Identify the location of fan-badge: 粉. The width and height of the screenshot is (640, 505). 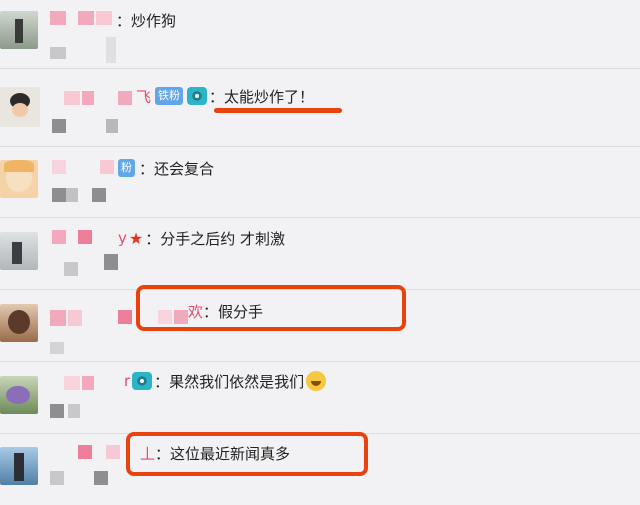
(126, 168).